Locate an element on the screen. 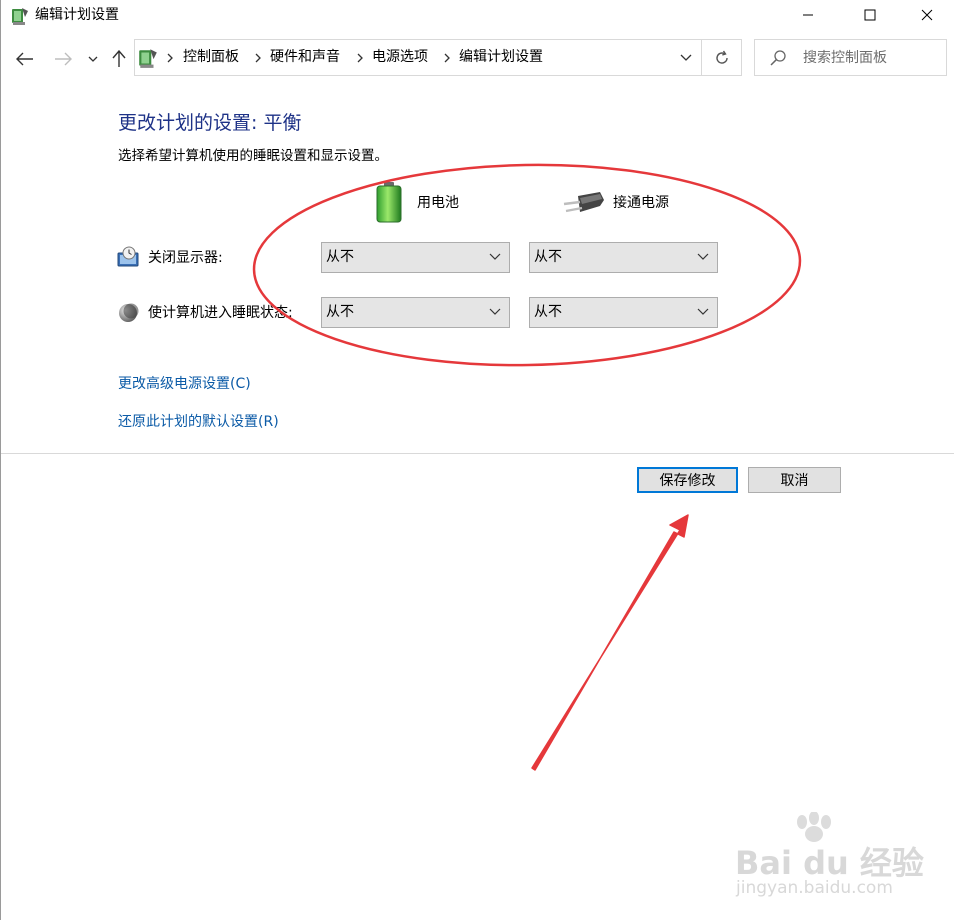 This screenshot has height=920, width=954. sleep-battery-select: 从不 is located at coordinates (415, 312).